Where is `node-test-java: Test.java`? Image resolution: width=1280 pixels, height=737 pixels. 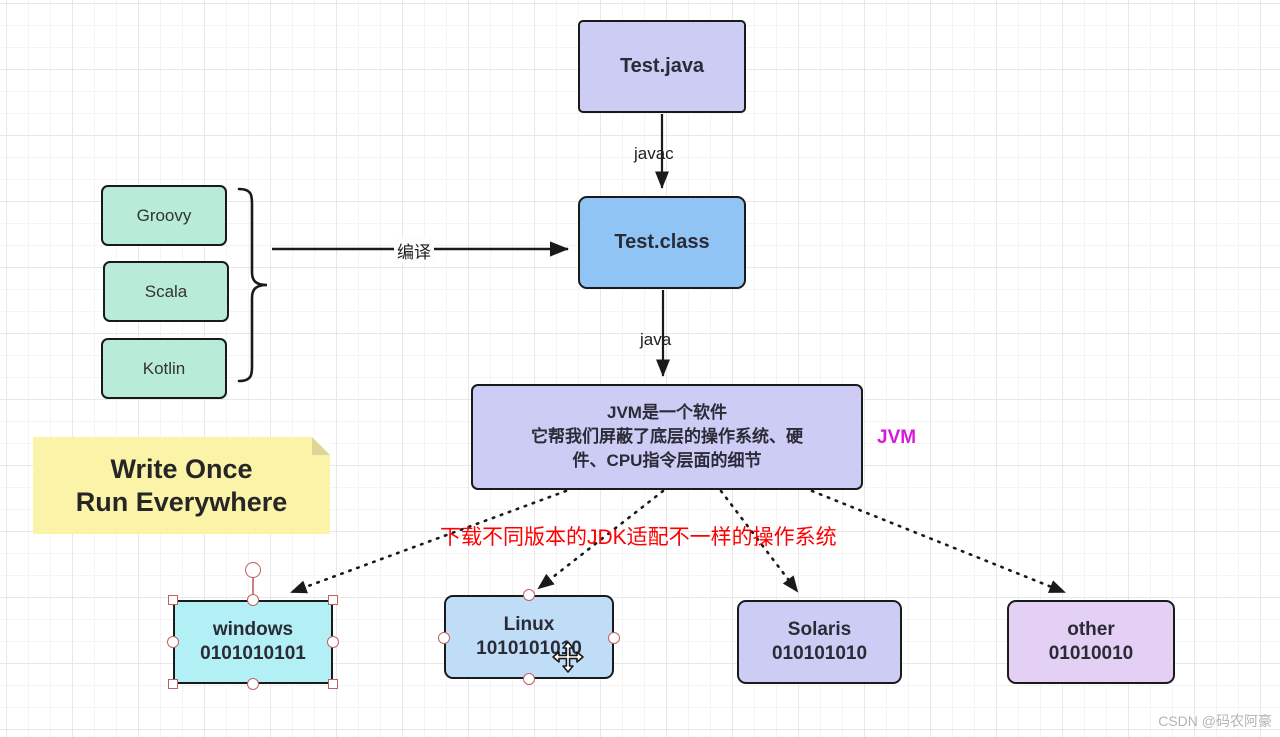
node-test-java: Test.java is located at coordinates (662, 66).